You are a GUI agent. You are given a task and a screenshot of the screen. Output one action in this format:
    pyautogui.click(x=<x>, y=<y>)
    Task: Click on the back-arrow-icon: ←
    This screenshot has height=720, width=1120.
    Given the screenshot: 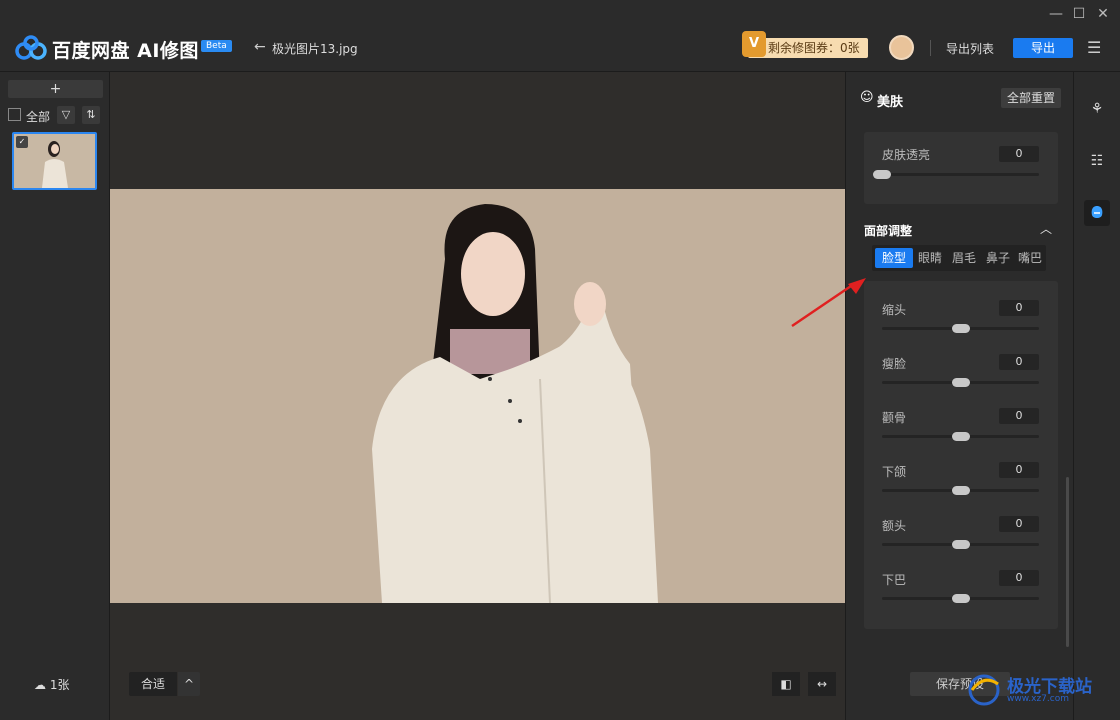 What is the action you would take?
    pyautogui.click(x=260, y=47)
    